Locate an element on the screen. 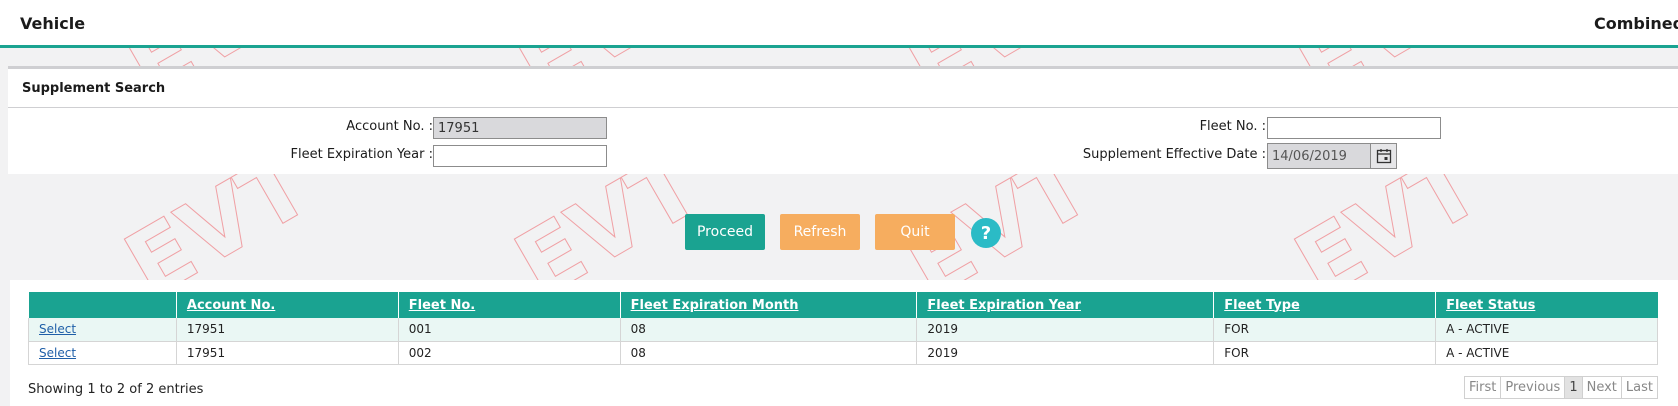 The width and height of the screenshot is (1678, 406). mode-title: Combined is located at coordinates (1636, 23).